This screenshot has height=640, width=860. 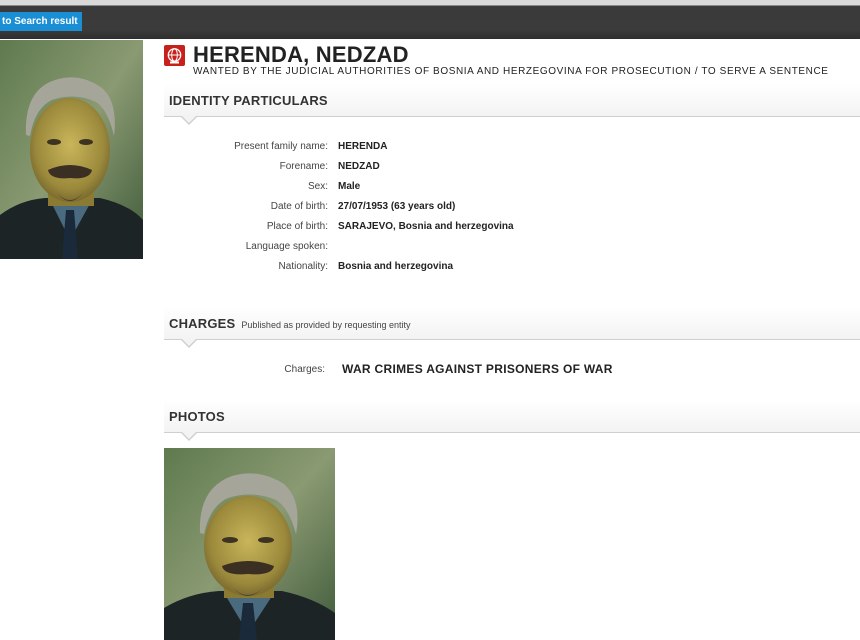 What do you see at coordinates (71, 149) in the screenshot?
I see `main-portrait-photo` at bounding box center [71, 149].